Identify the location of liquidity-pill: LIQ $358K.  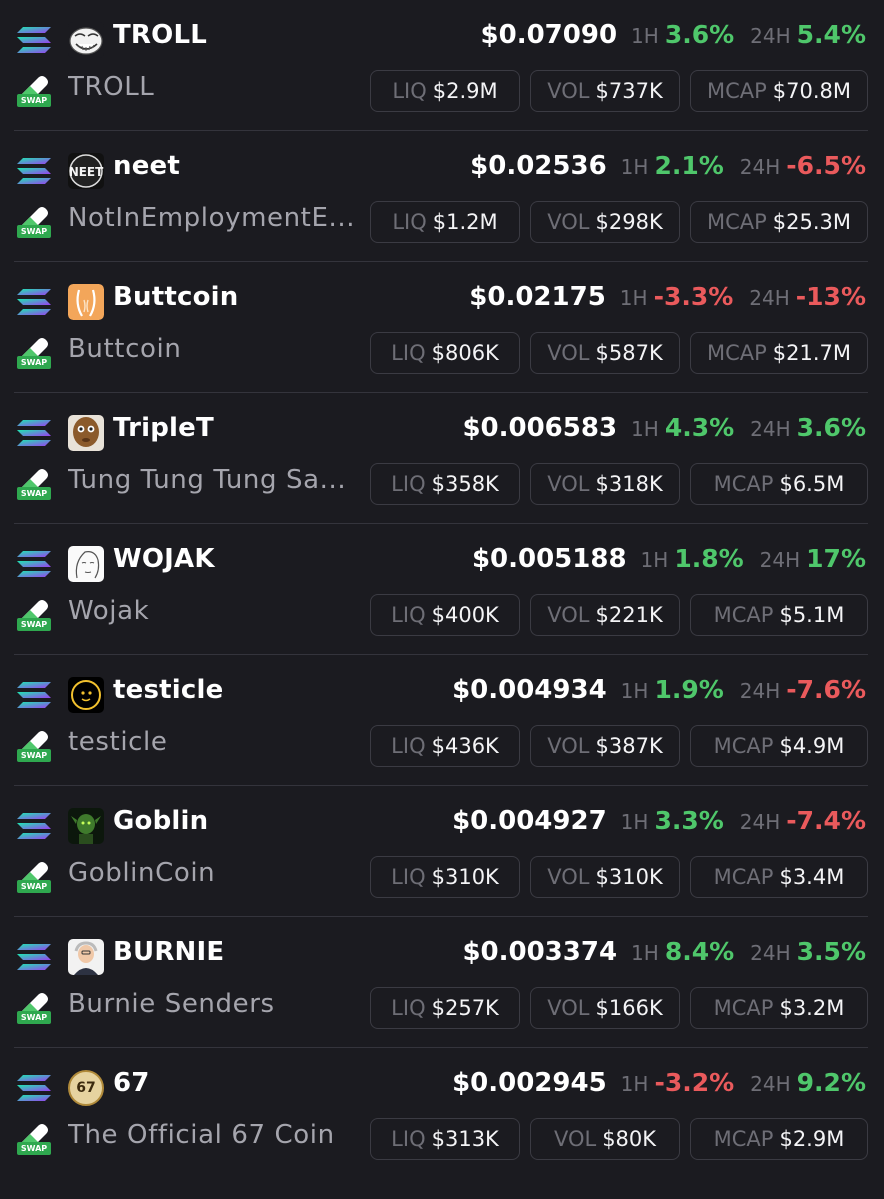
(445, 484).